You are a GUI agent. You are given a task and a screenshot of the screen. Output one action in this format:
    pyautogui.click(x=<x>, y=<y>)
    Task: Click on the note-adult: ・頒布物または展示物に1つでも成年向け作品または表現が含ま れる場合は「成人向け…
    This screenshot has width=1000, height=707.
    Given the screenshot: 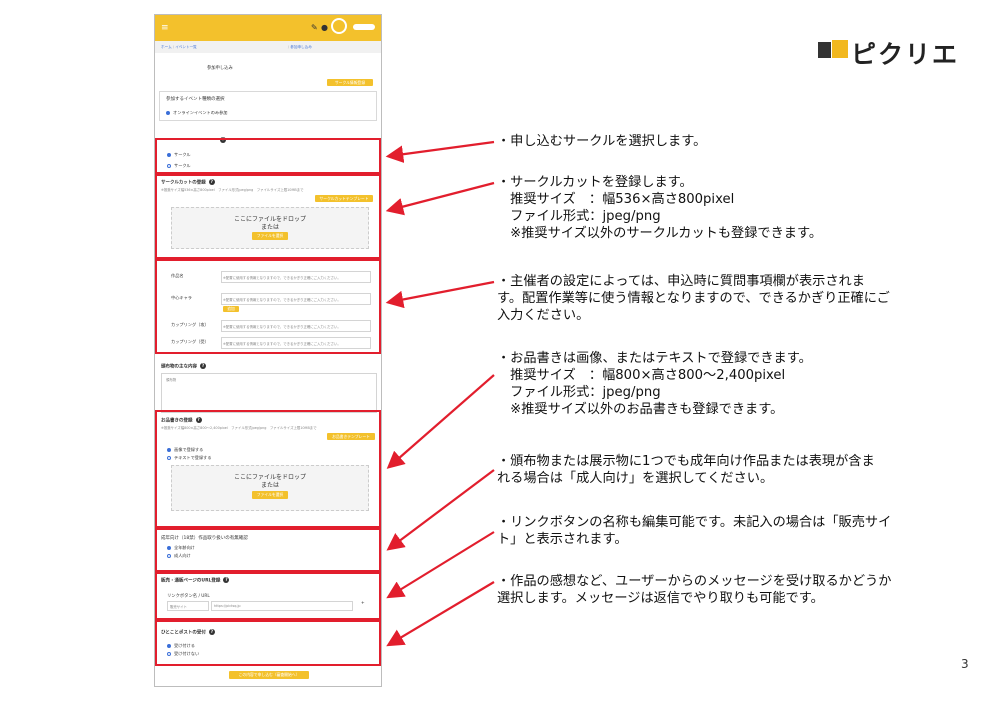 What is the action you would take?
    pyautogui.click(x=686, y=470)
    